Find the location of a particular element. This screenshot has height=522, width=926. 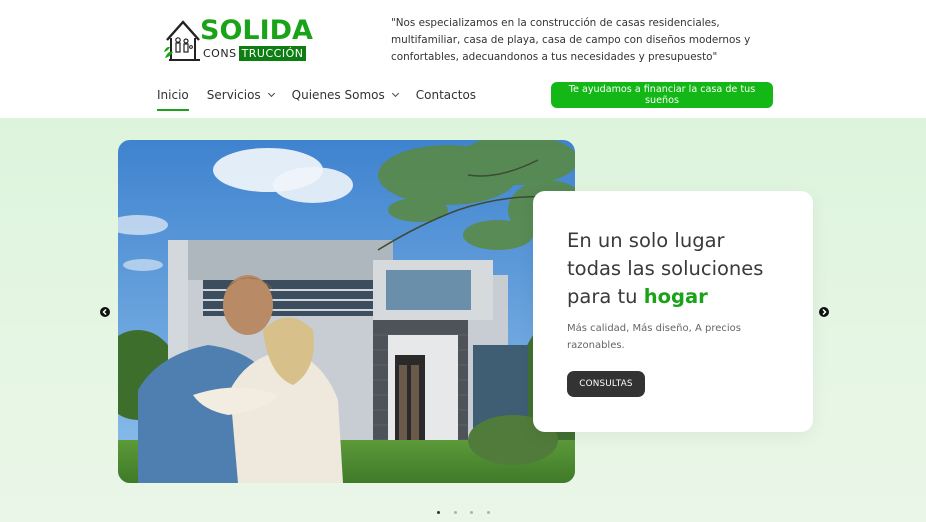

nav-item-label: Contactos is located at coordinates (446, 95).